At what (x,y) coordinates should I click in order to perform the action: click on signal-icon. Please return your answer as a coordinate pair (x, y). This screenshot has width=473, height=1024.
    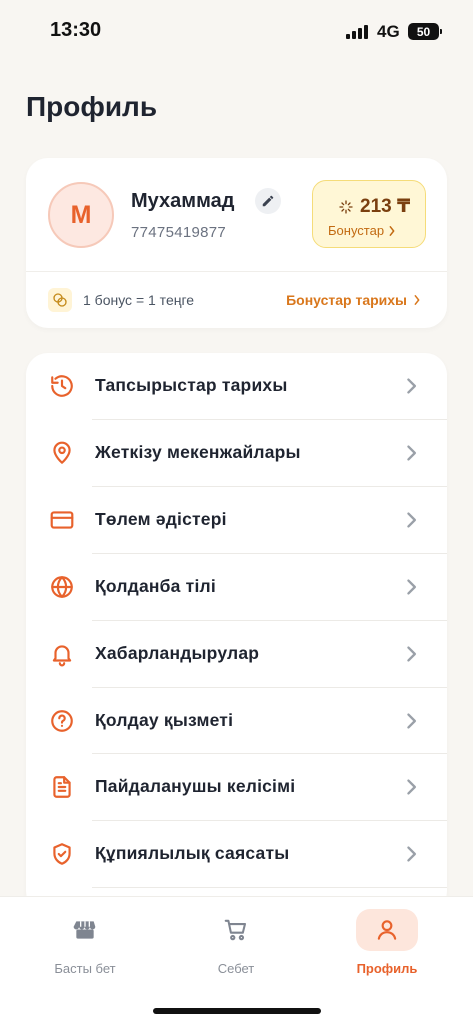
    Looking at the image, I should click on (357, 32).